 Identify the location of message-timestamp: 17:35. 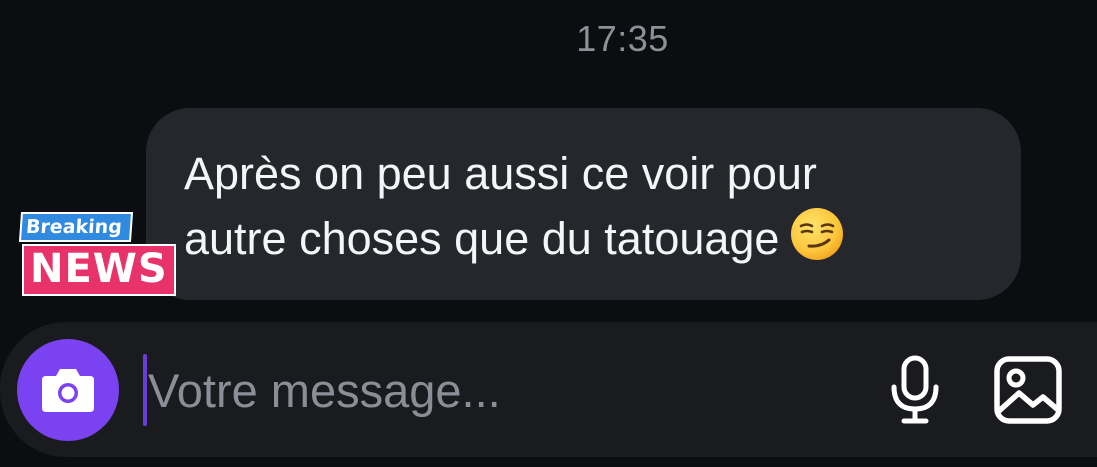
(622, 38).